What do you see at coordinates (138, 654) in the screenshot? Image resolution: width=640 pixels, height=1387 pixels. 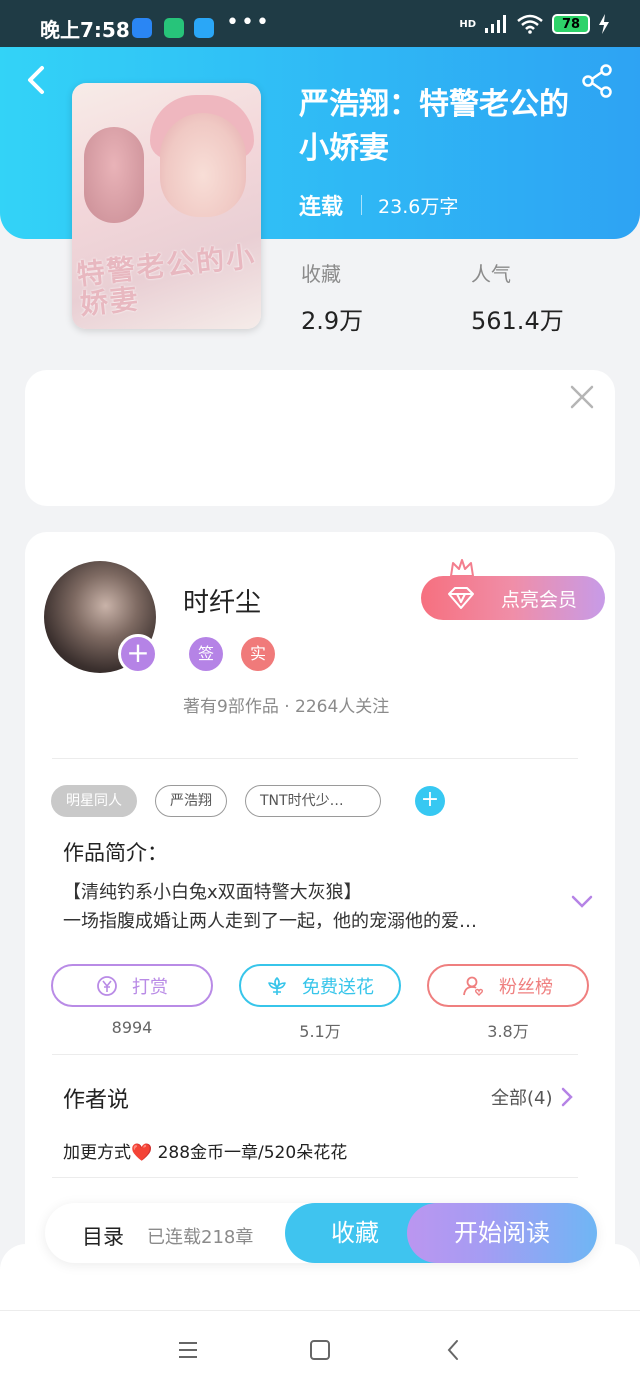 I see `follow-author-button: +` at bounding box center [138, 654].